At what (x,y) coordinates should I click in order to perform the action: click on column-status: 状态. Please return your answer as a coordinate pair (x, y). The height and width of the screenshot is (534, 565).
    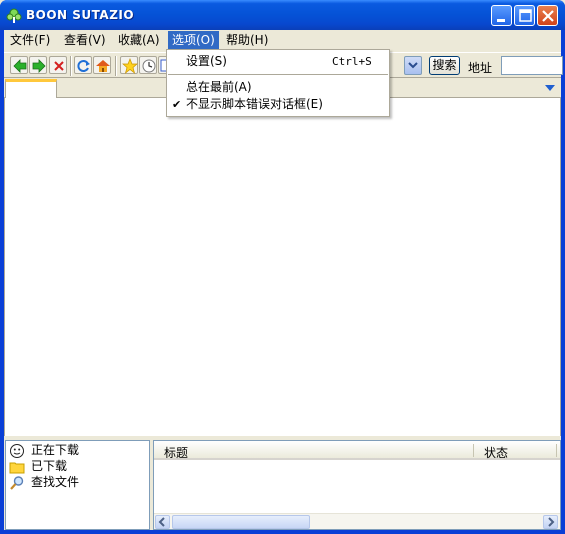
    Looking at the image, I should click on (496, 452).